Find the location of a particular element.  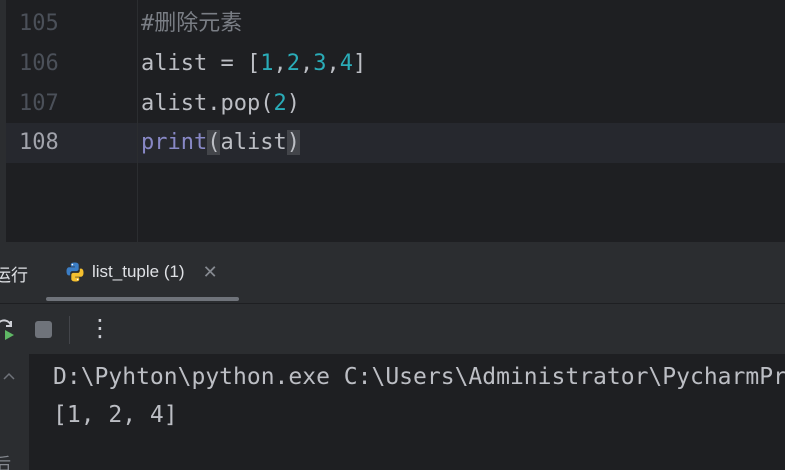

line-number: 107 is located at coordinates (39, 103).